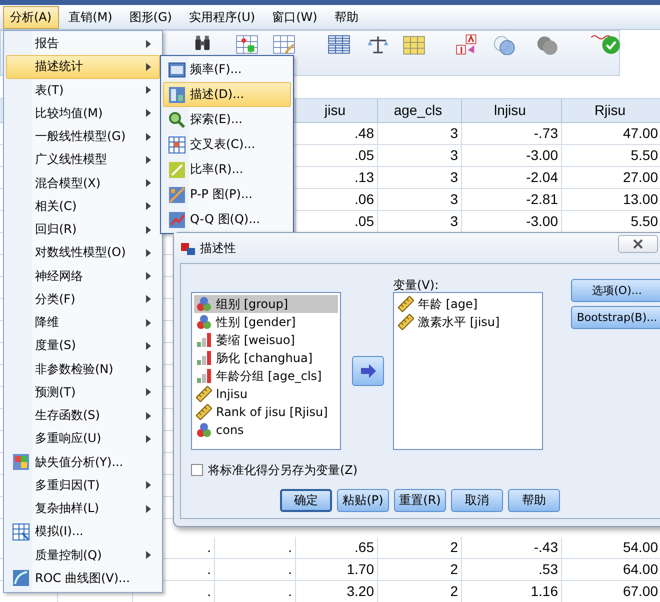  Describe the element at coordinates (83, 508) in the screenshot. I see `menu-item: 复杂抽样(L)` at that location.